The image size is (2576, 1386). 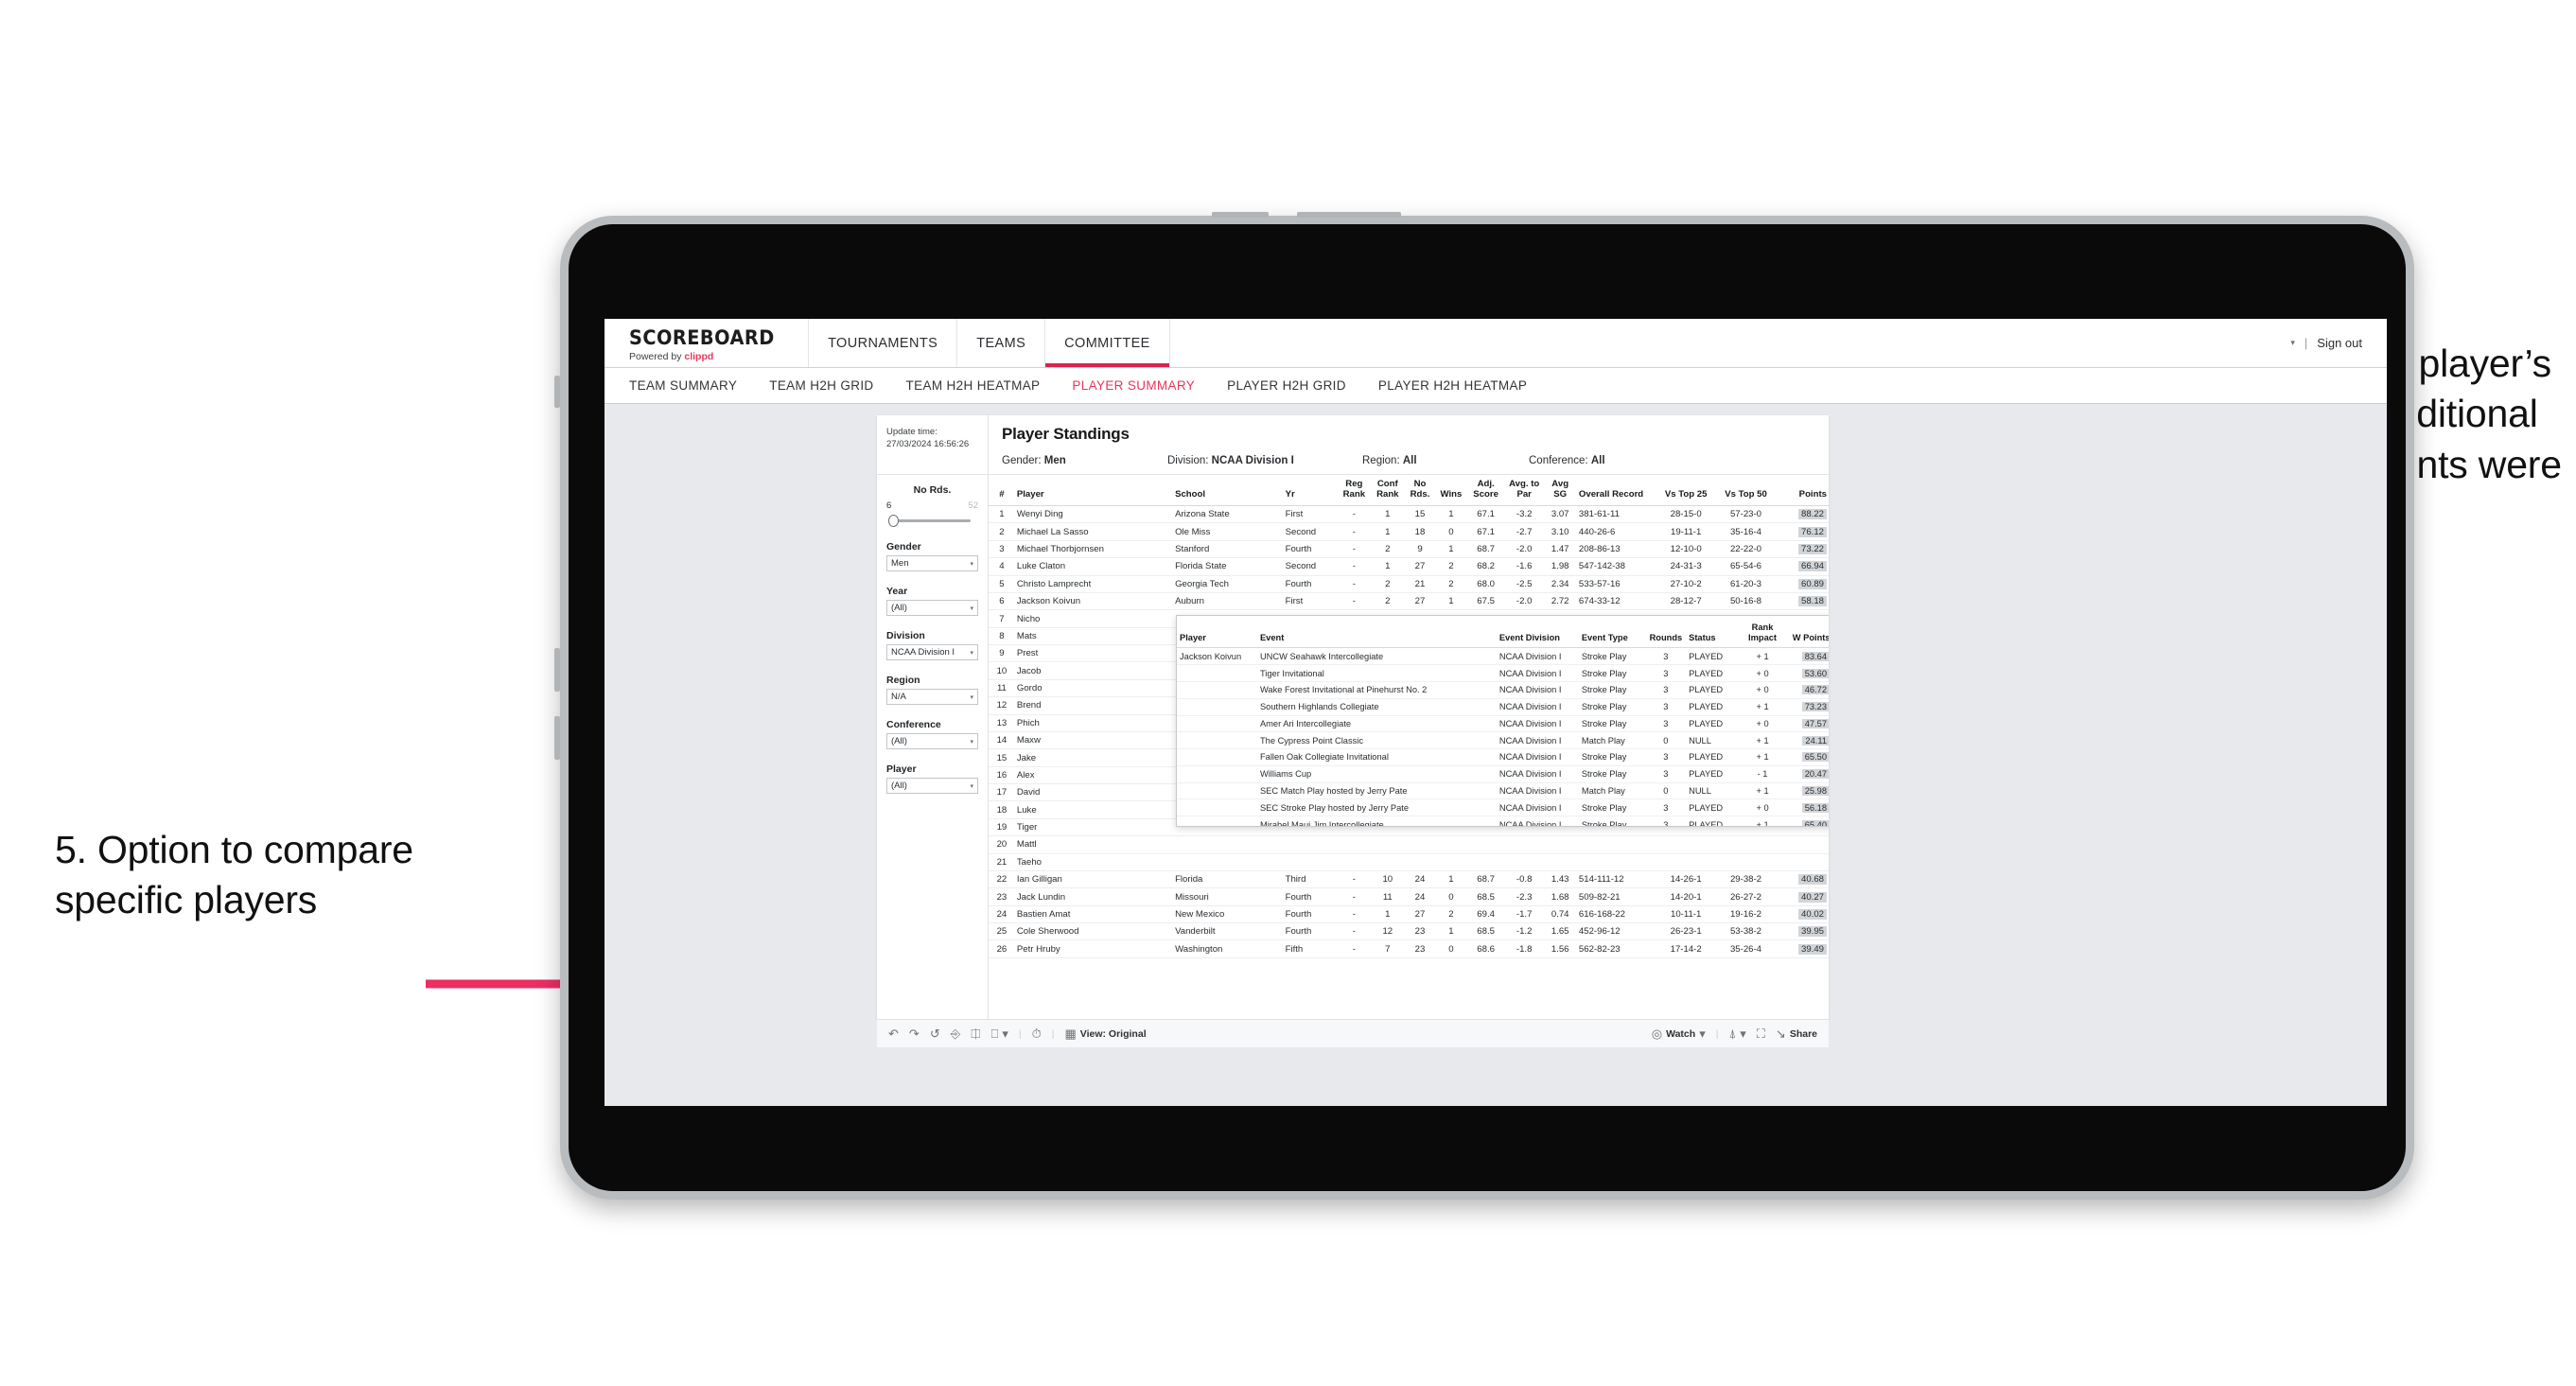 What do you see at coordinates (1108, 343) in the screenshot?
I see `nav-tab-committee: COMMITTEE` at bounding box center [1108, 343].